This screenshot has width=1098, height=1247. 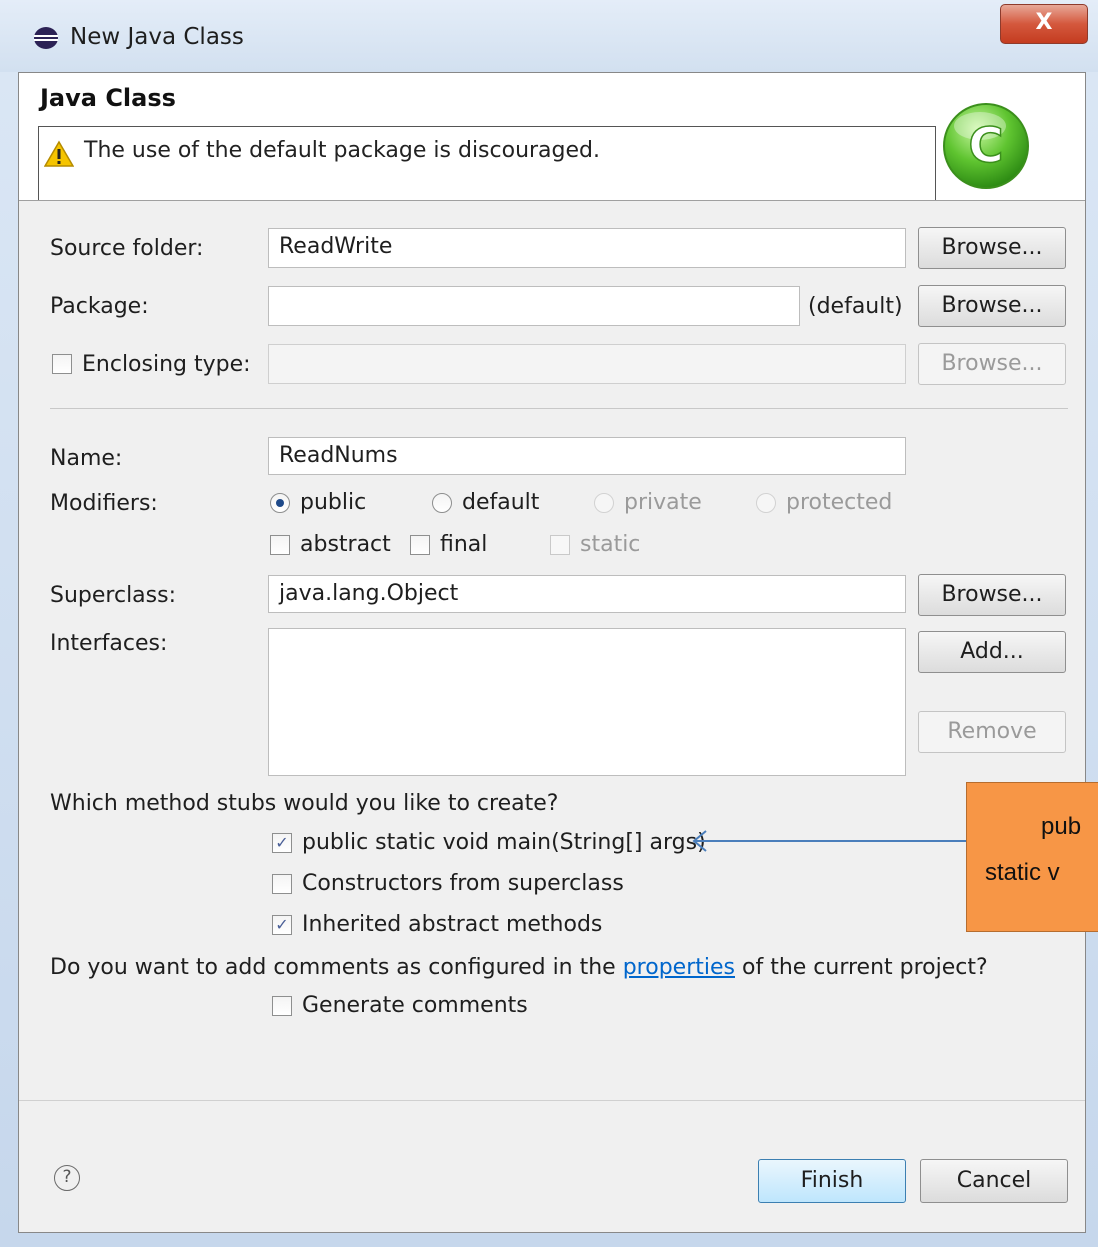 I want to click on interfaces-list, so click(x=587, y=702).